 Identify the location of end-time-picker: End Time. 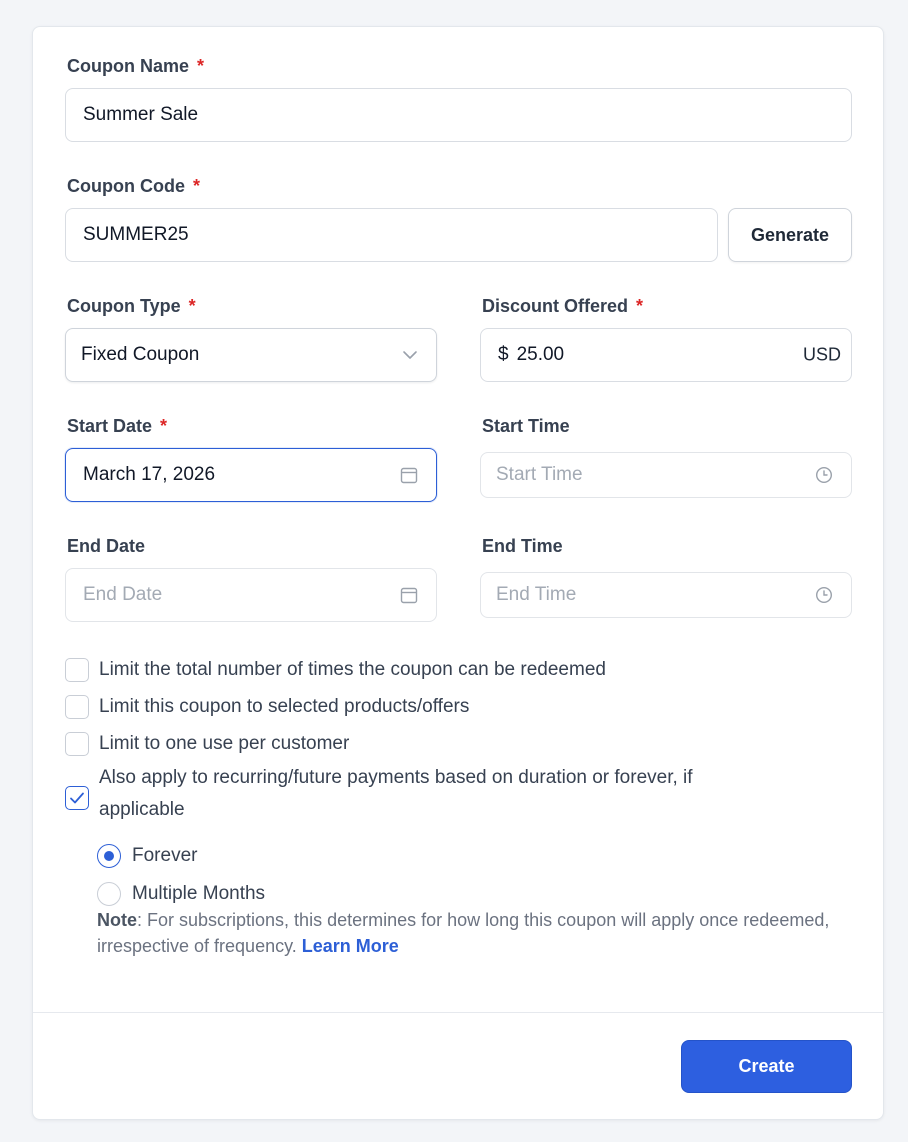
(666, 595).